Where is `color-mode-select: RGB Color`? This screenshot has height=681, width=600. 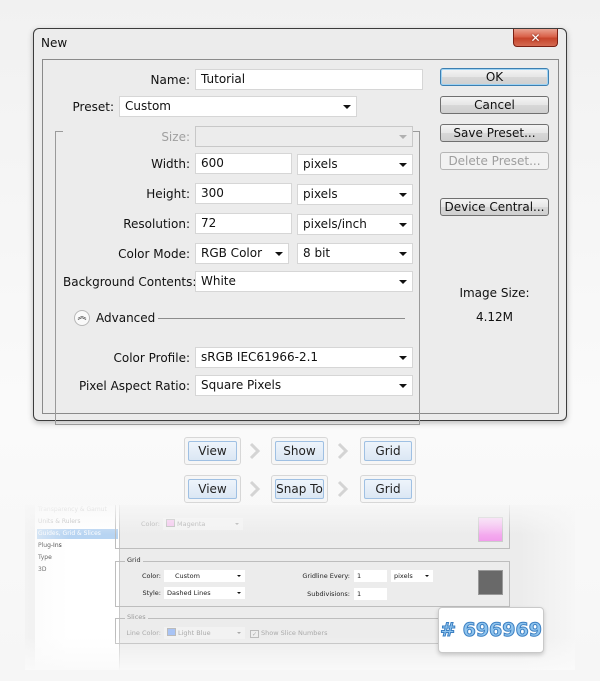 color-mode-select: RGB Color is located at coordinates (242, 253).